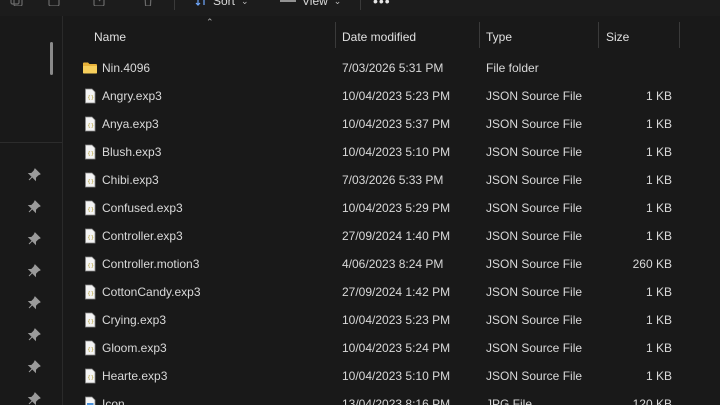 The image size is (720, 405). What do you see at coordinates (151, 292) in the screenshot?
I see `file-name: CottonCandy.exp3` at bounding box center [151, 292].